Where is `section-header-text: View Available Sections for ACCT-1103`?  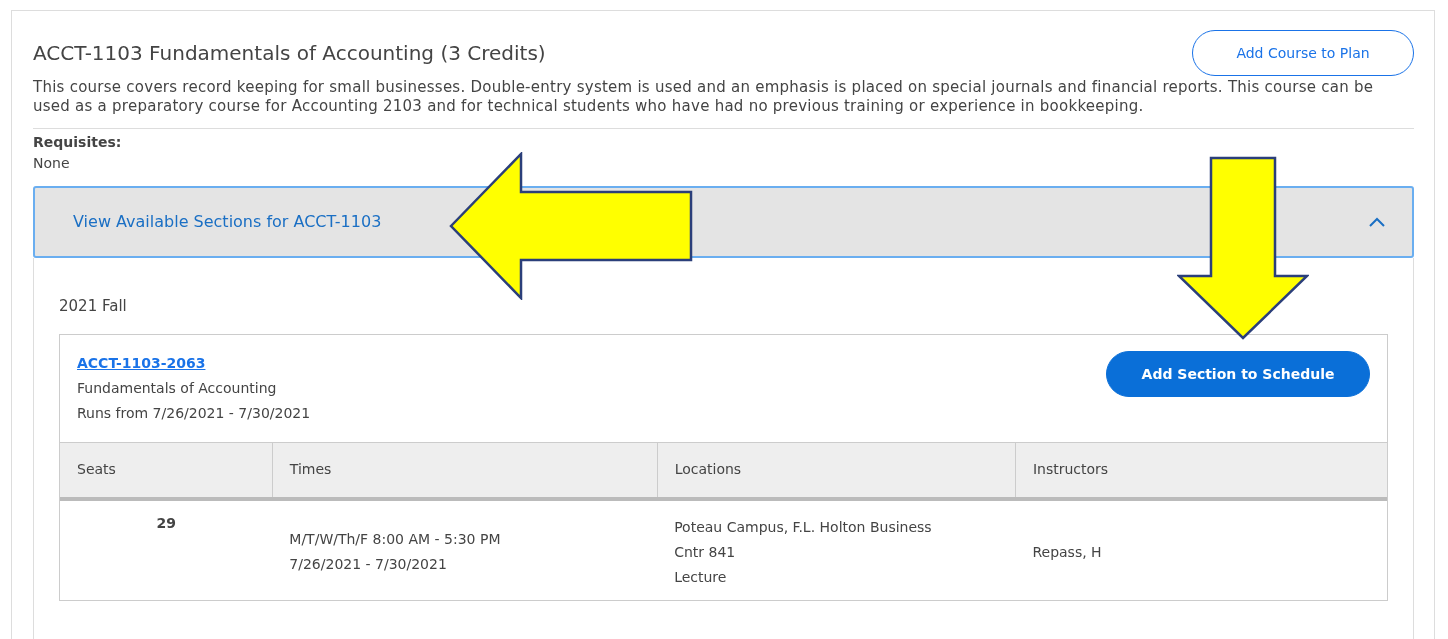
section-header-text: View Available Sections for ACCT-1103 is located at coordinates (227, 222).